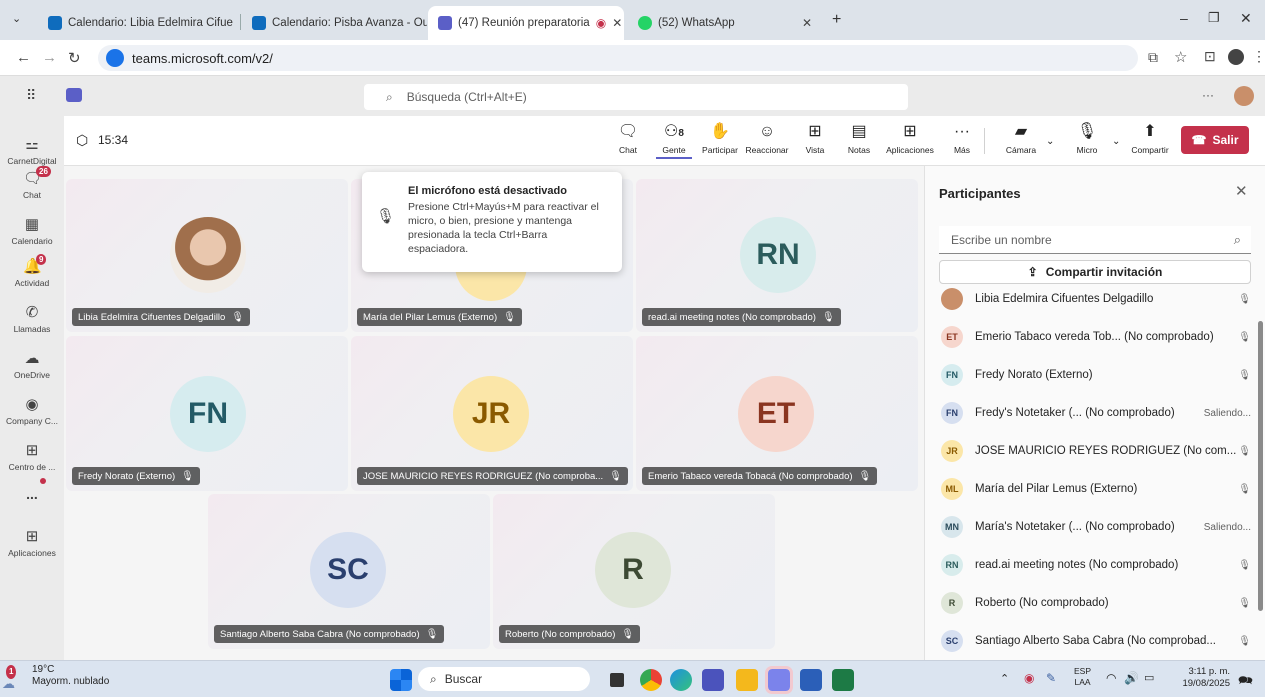 Image resolution: width=1265 pixels, height=697 pixels. I want to click on notes-button: ▤ Notas, so click(859, 138).